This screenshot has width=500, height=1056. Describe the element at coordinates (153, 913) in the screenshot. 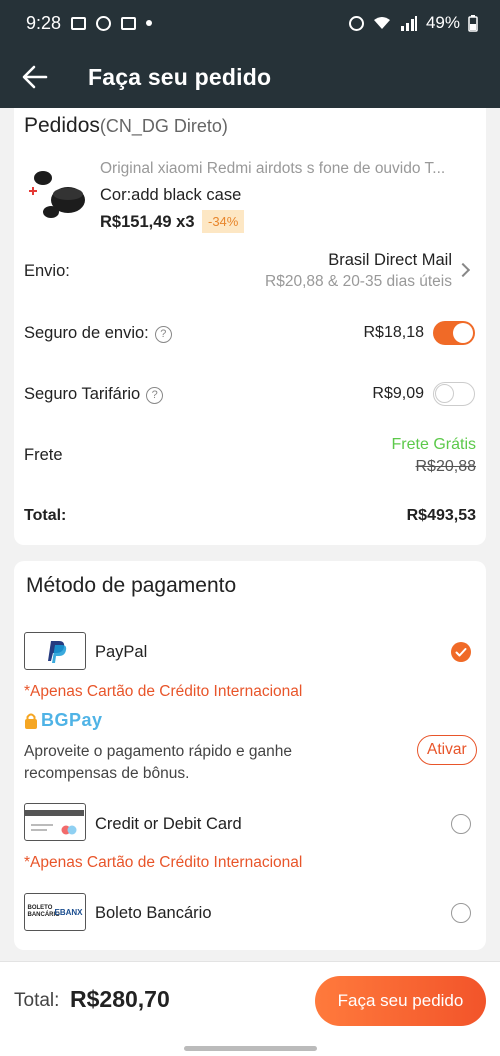

I see `boleto-label: Boleto Bancário` at that location.